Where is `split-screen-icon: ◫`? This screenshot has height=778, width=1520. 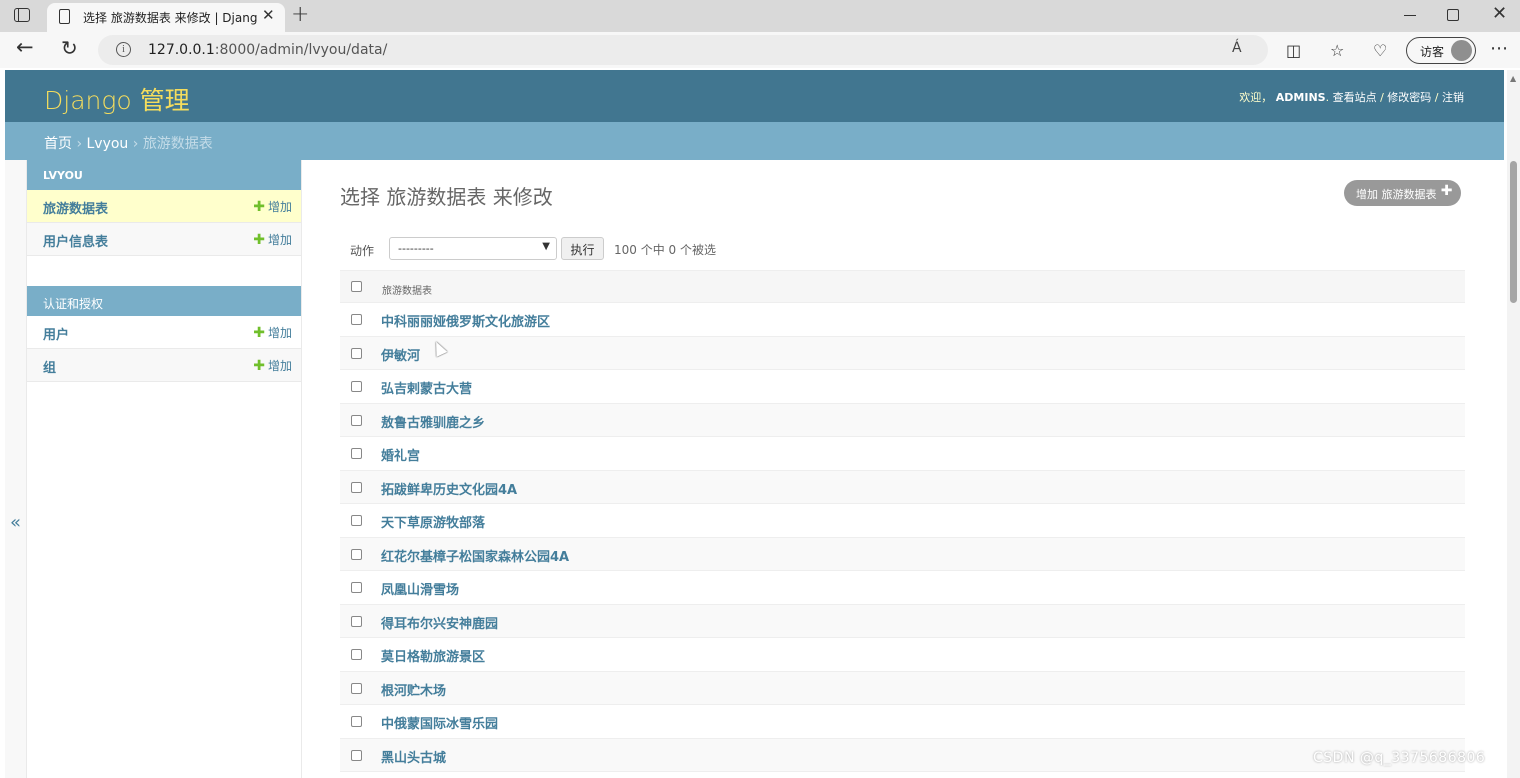 split-screen-icon: ◫ is located at coordinates (1293, 50).